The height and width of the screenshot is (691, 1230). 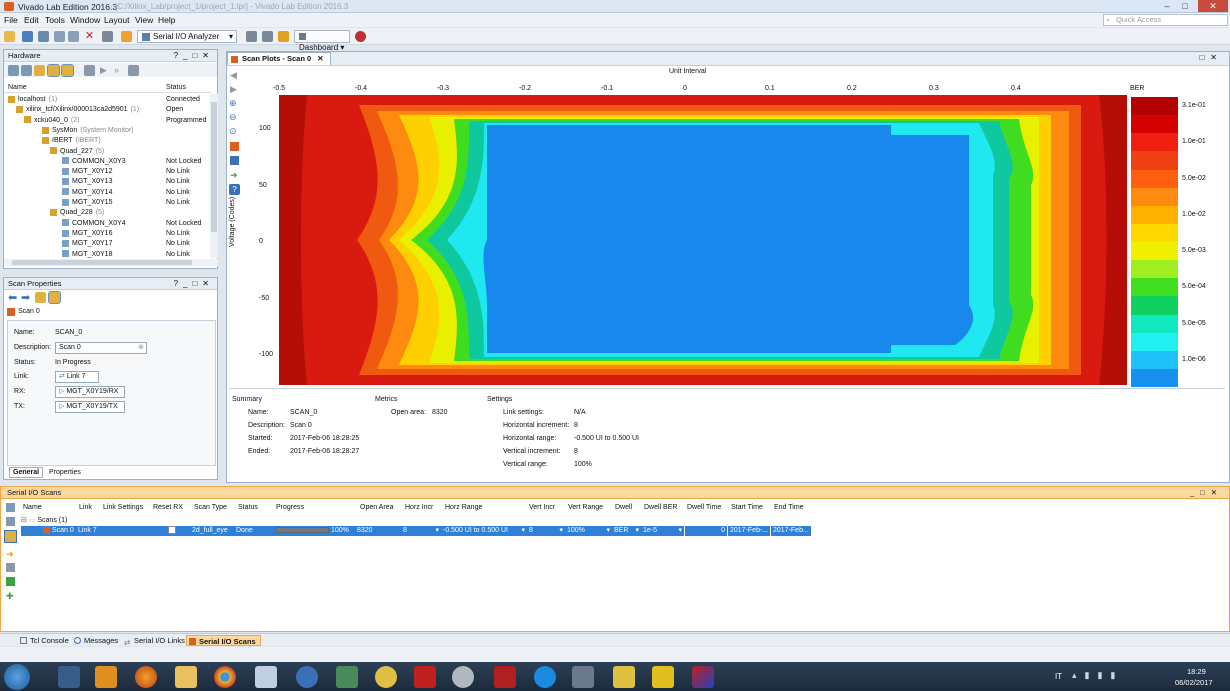 I want to click on tab-properties: Properties, so click(x=65, y=473).